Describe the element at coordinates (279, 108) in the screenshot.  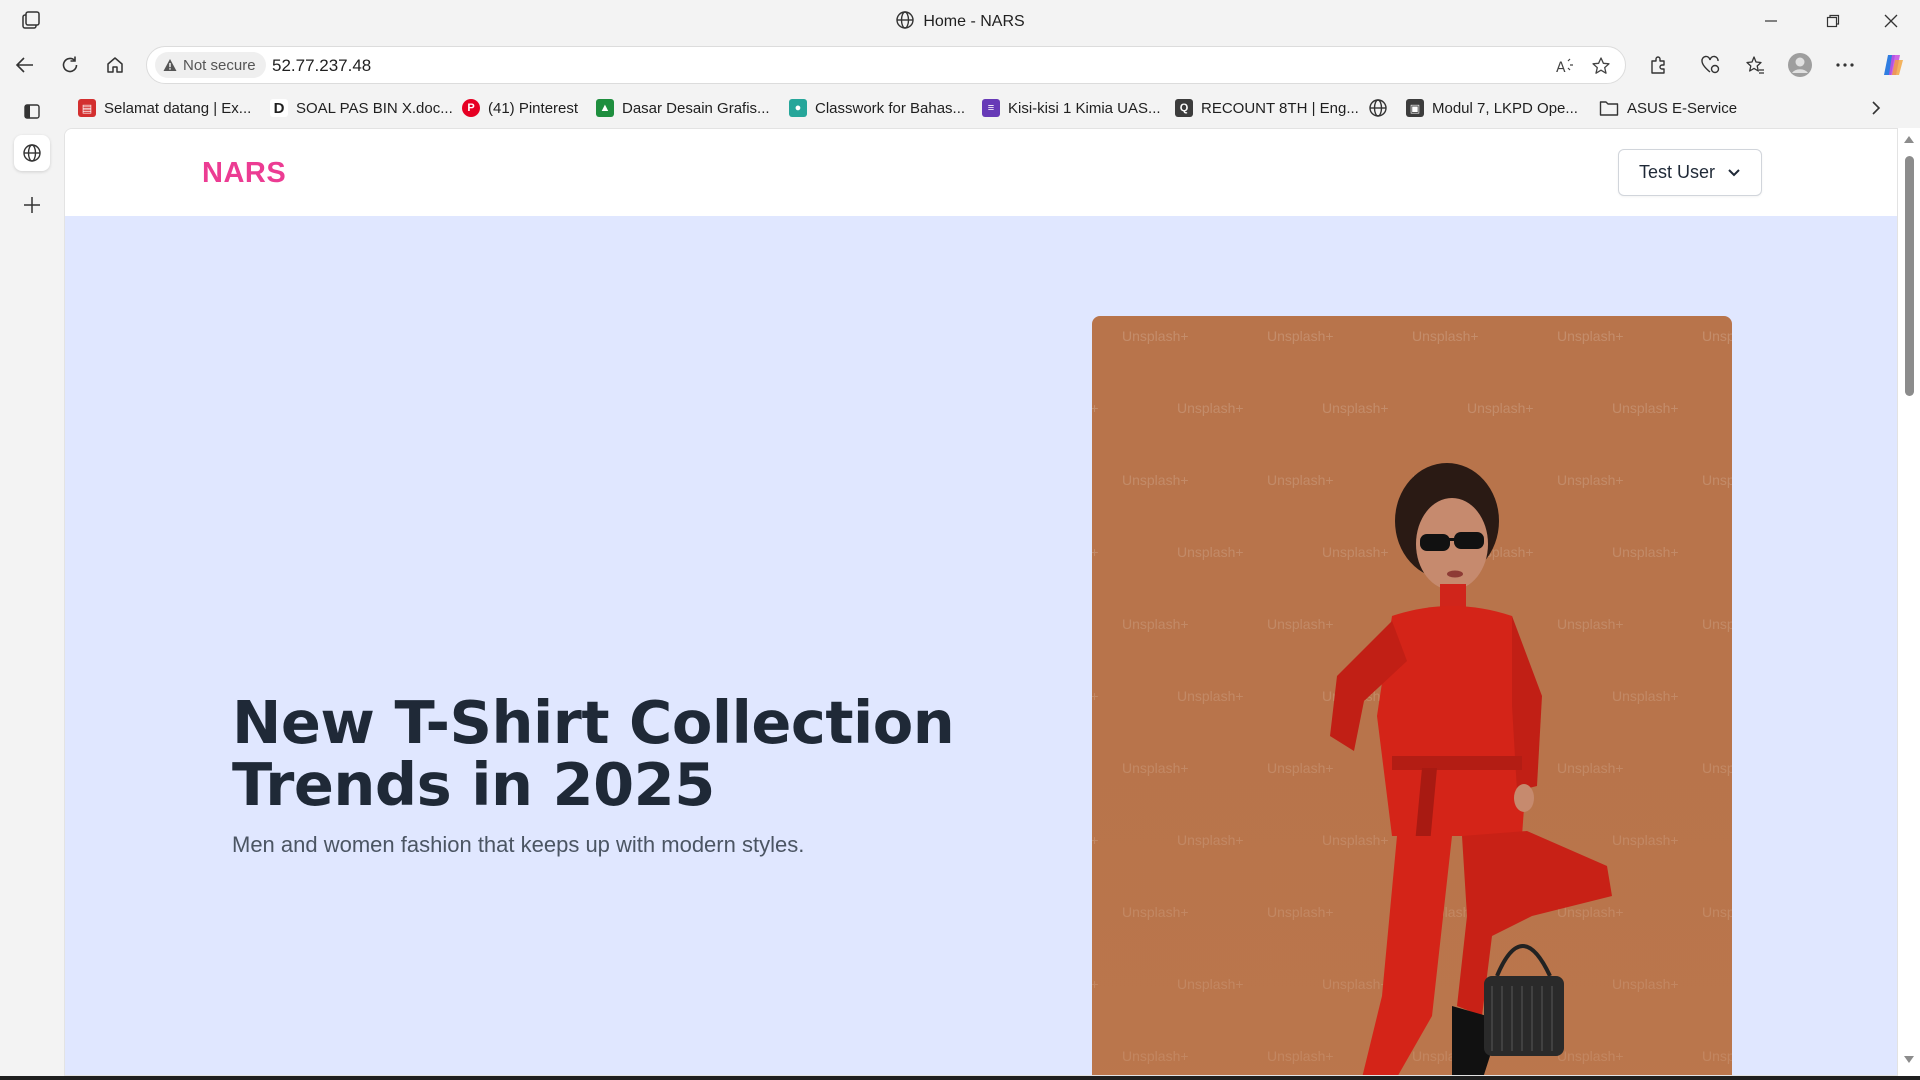
I see `document-icon: D` at that location.